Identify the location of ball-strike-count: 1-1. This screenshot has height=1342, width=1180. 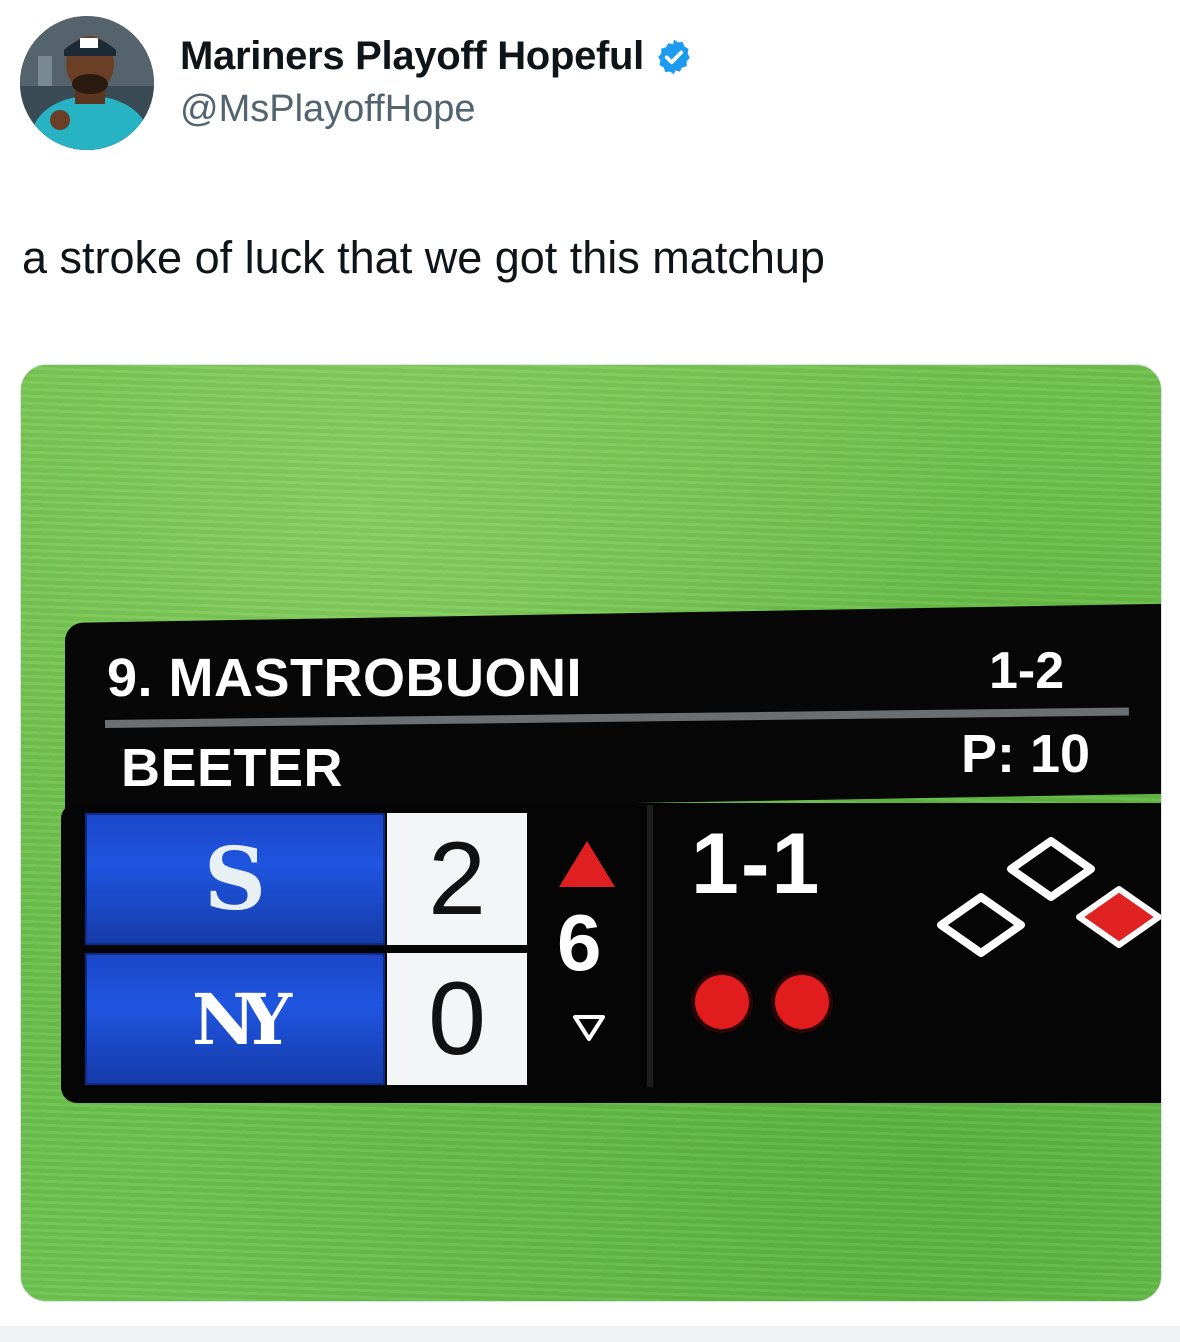
(756, 864).